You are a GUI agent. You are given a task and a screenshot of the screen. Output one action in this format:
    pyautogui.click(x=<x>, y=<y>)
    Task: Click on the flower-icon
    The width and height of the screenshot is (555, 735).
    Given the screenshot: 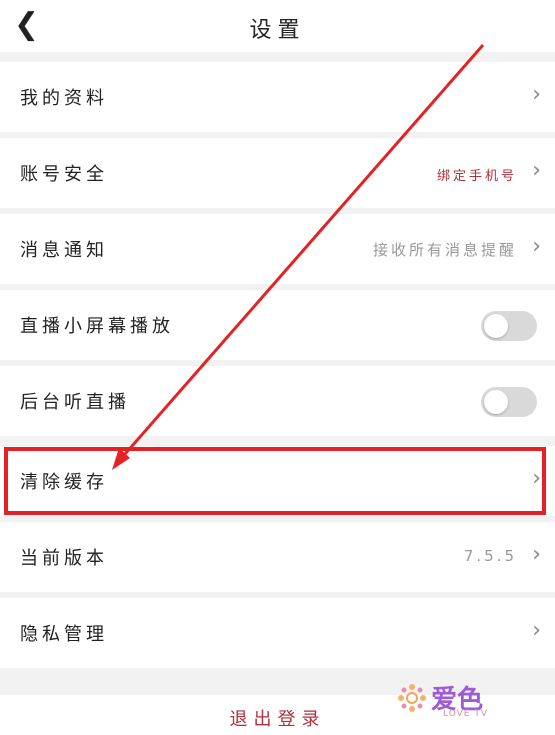 What is the action you would take?
    pyautogui.click(x=412, y=698)
    